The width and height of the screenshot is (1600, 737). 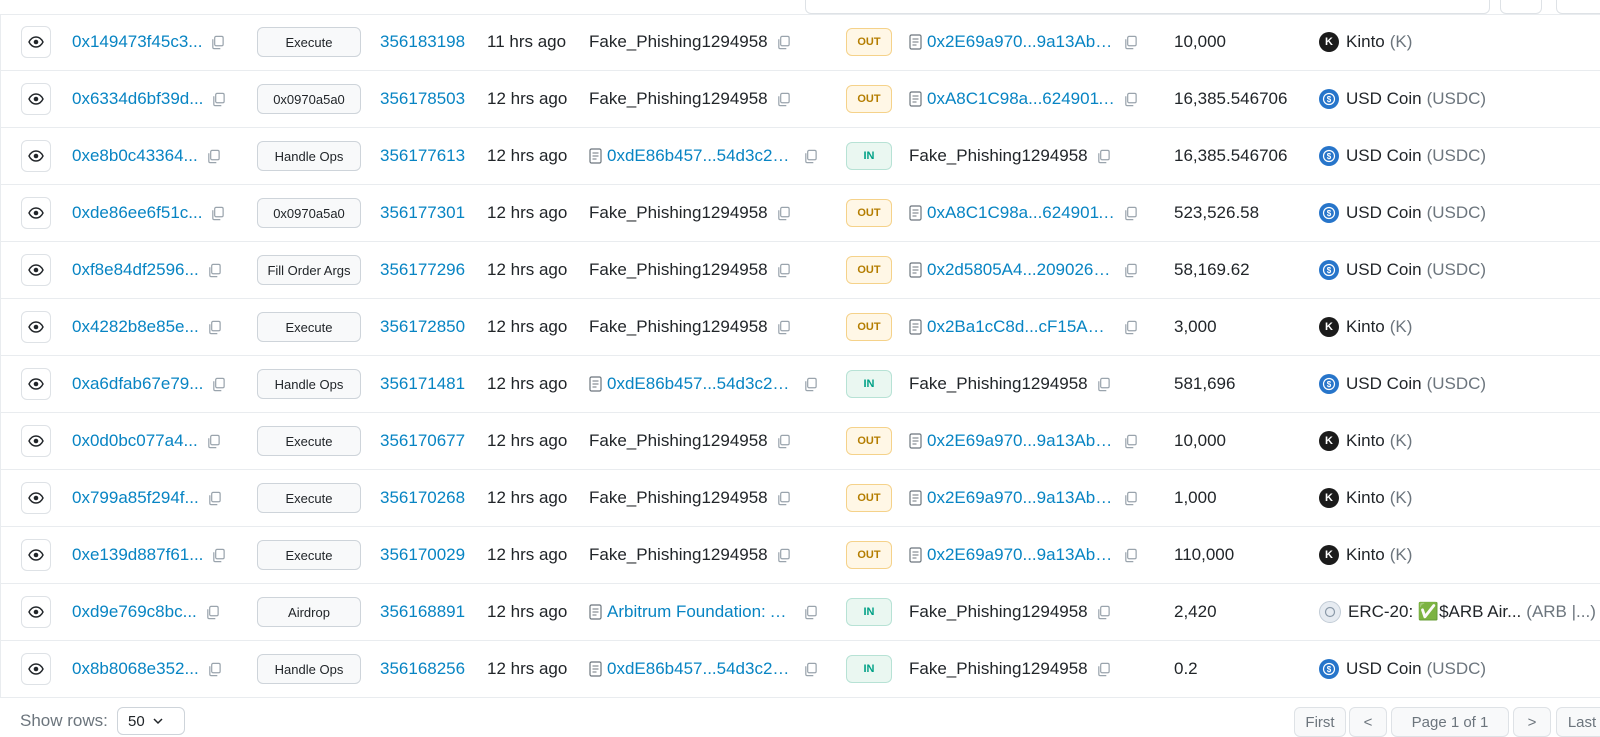 What do you see at coordinates (422, 327) in the screenshot?
I see `block-link: 356172850` at bounding box center [422, 327].